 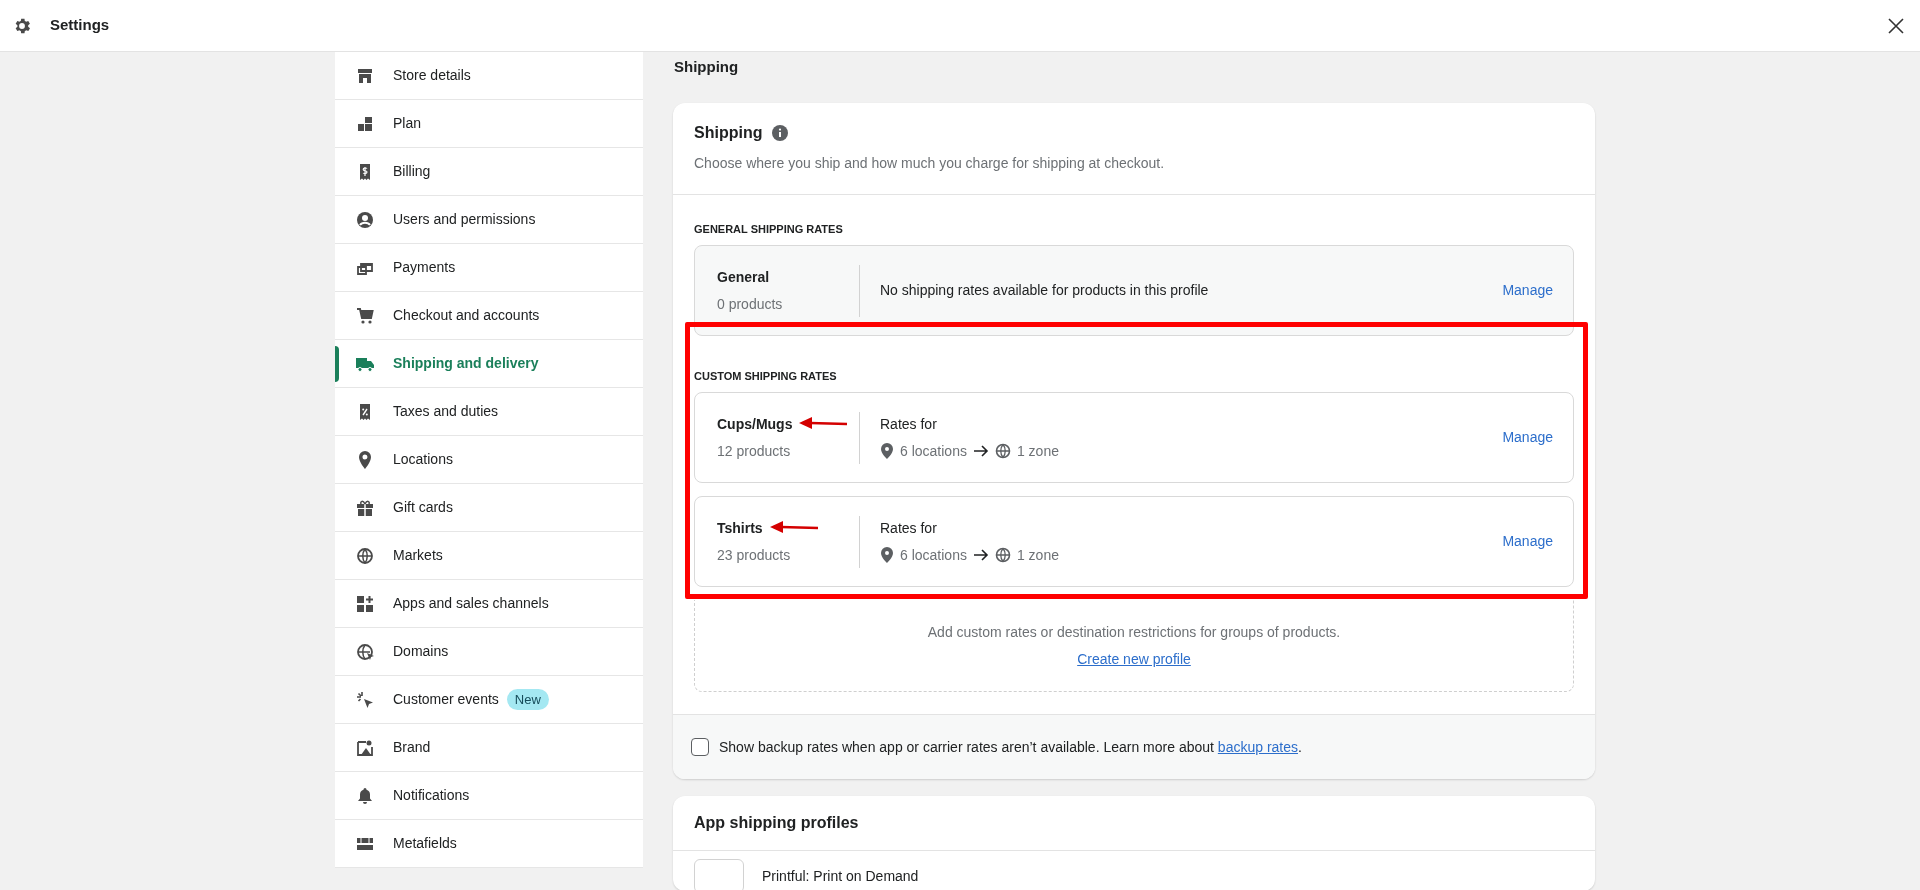 I want to click on profile-name: Tshirts, so click(x=740, y=528).